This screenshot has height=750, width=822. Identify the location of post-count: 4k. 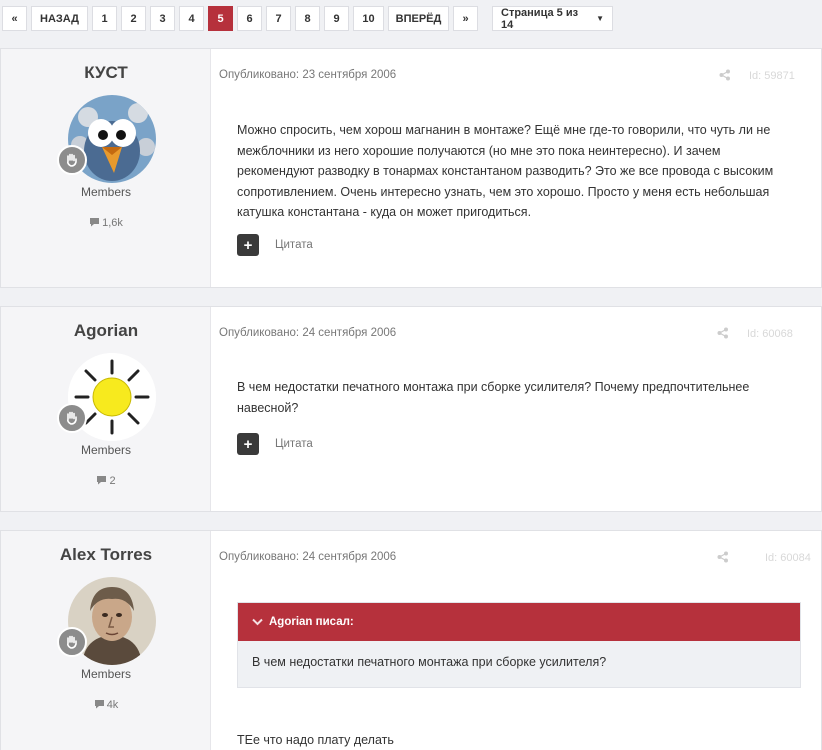
(106, 705).